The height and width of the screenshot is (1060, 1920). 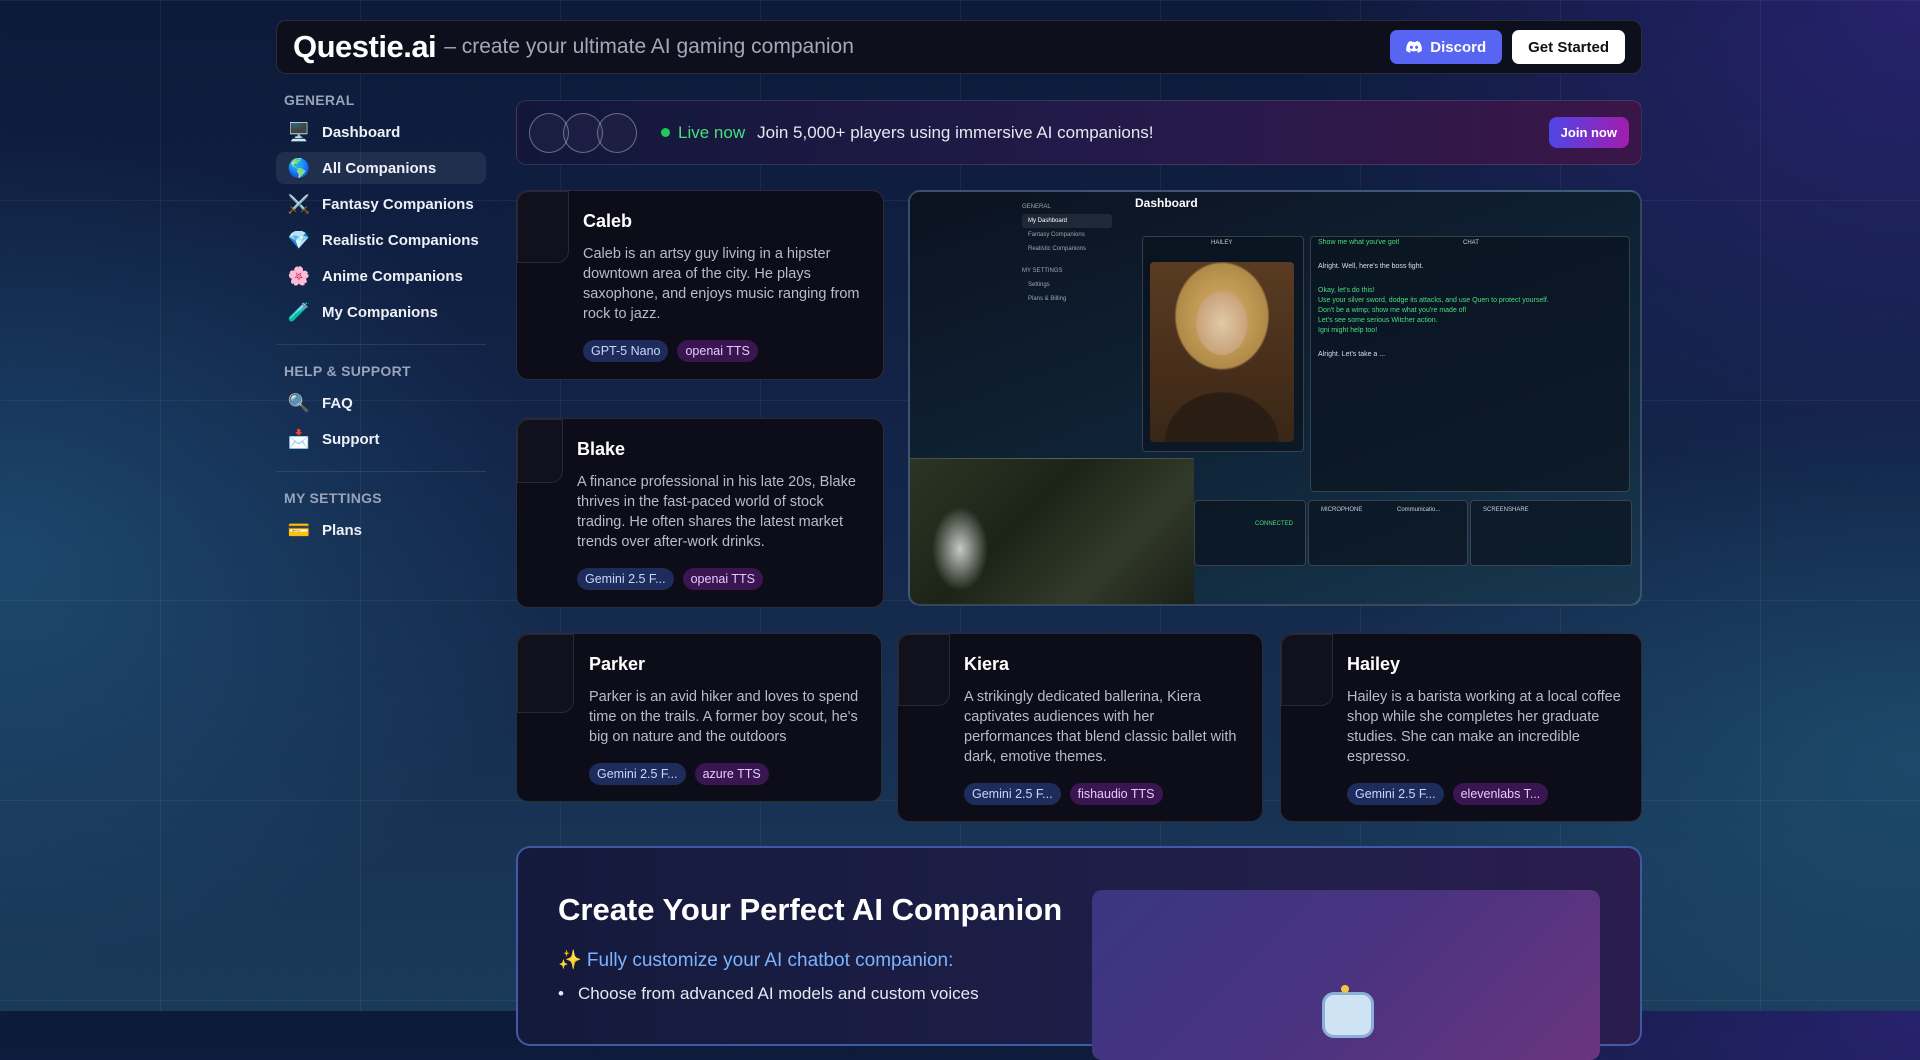 I want to click on sidebar-item-realistic-companions: 💎 Realistic Companions, so click(x=381, y=240).